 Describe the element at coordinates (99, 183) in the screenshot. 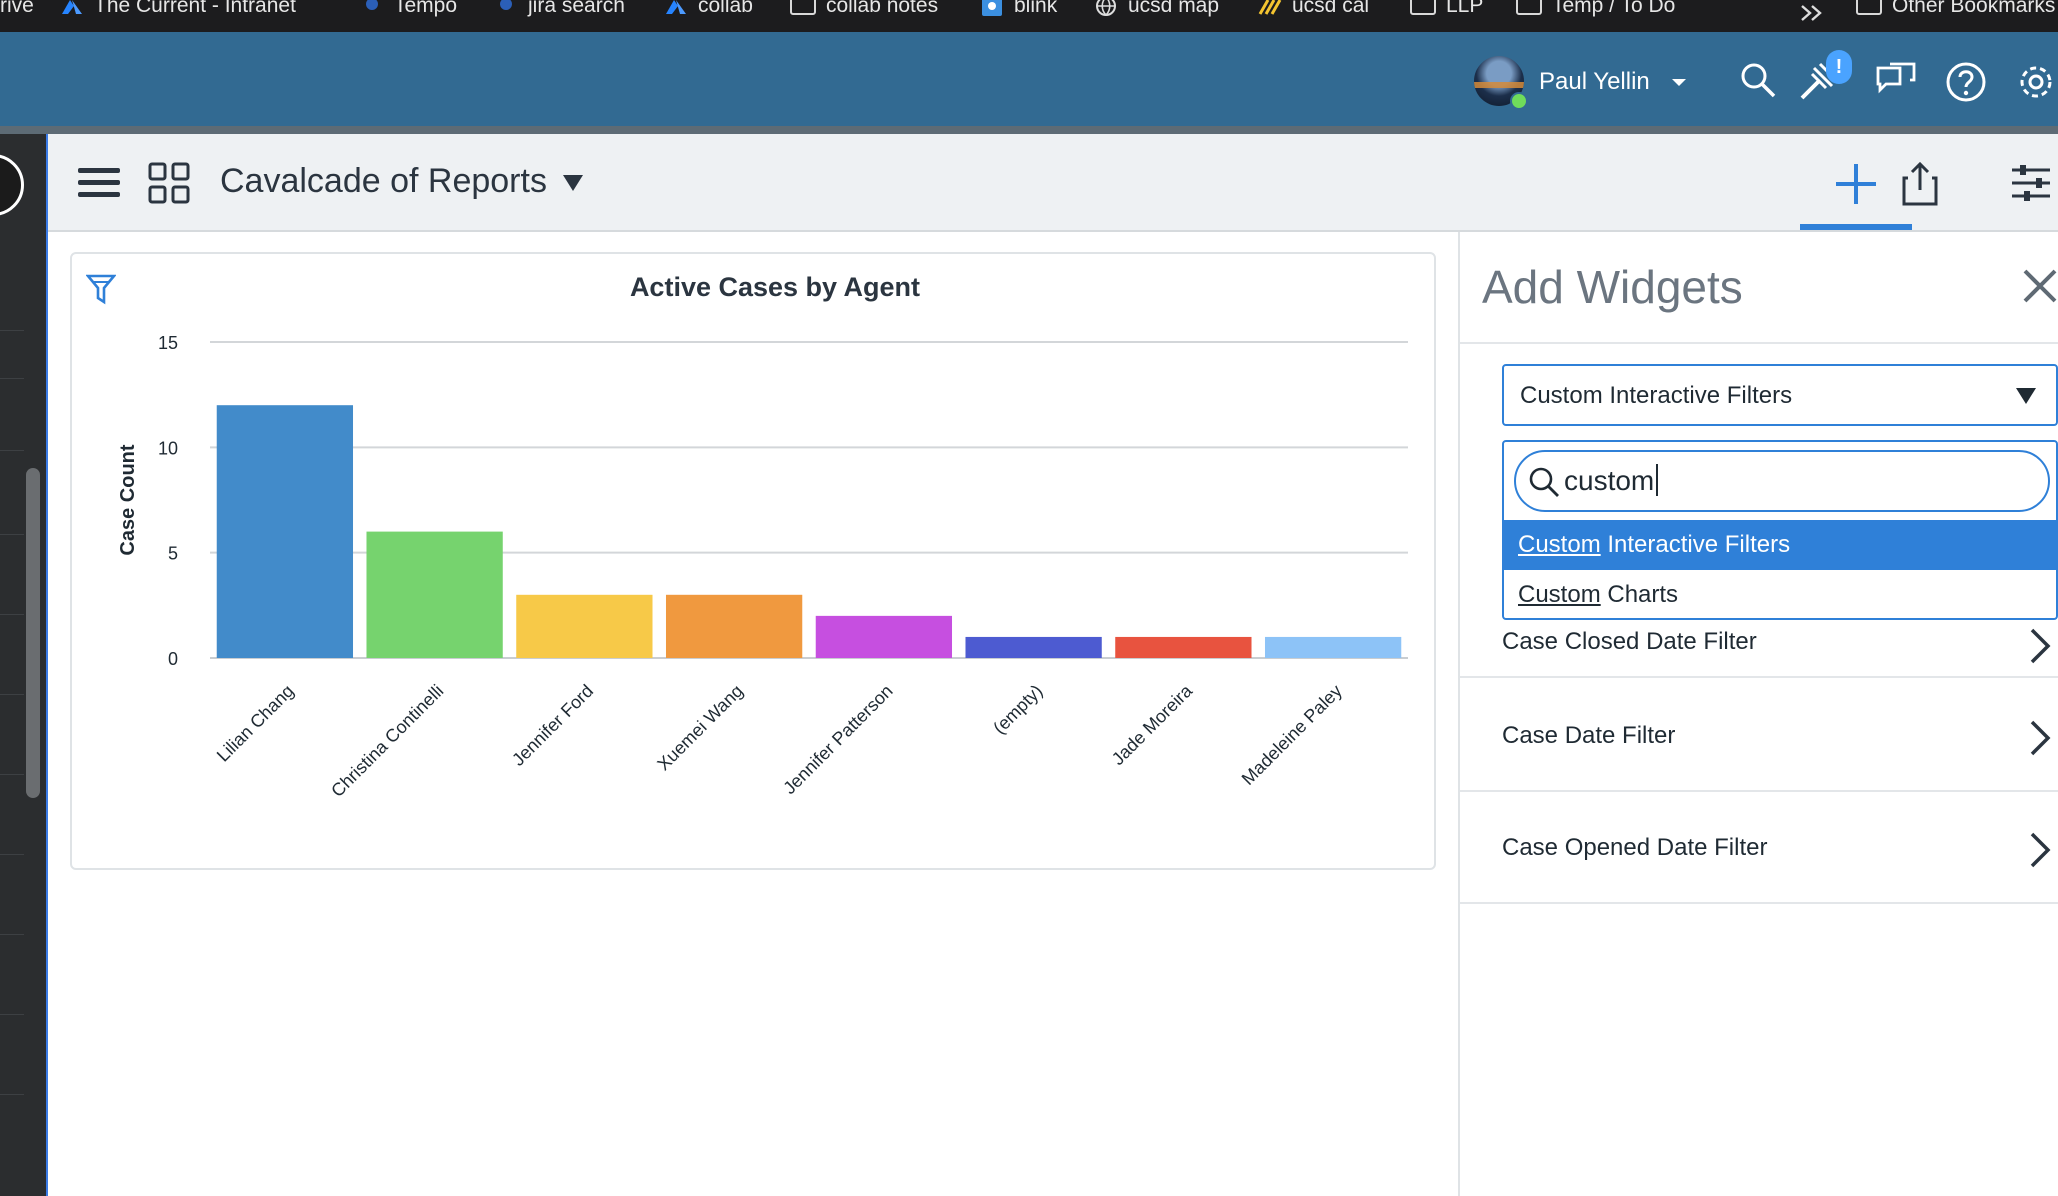

I see `menu-icon` at that location.